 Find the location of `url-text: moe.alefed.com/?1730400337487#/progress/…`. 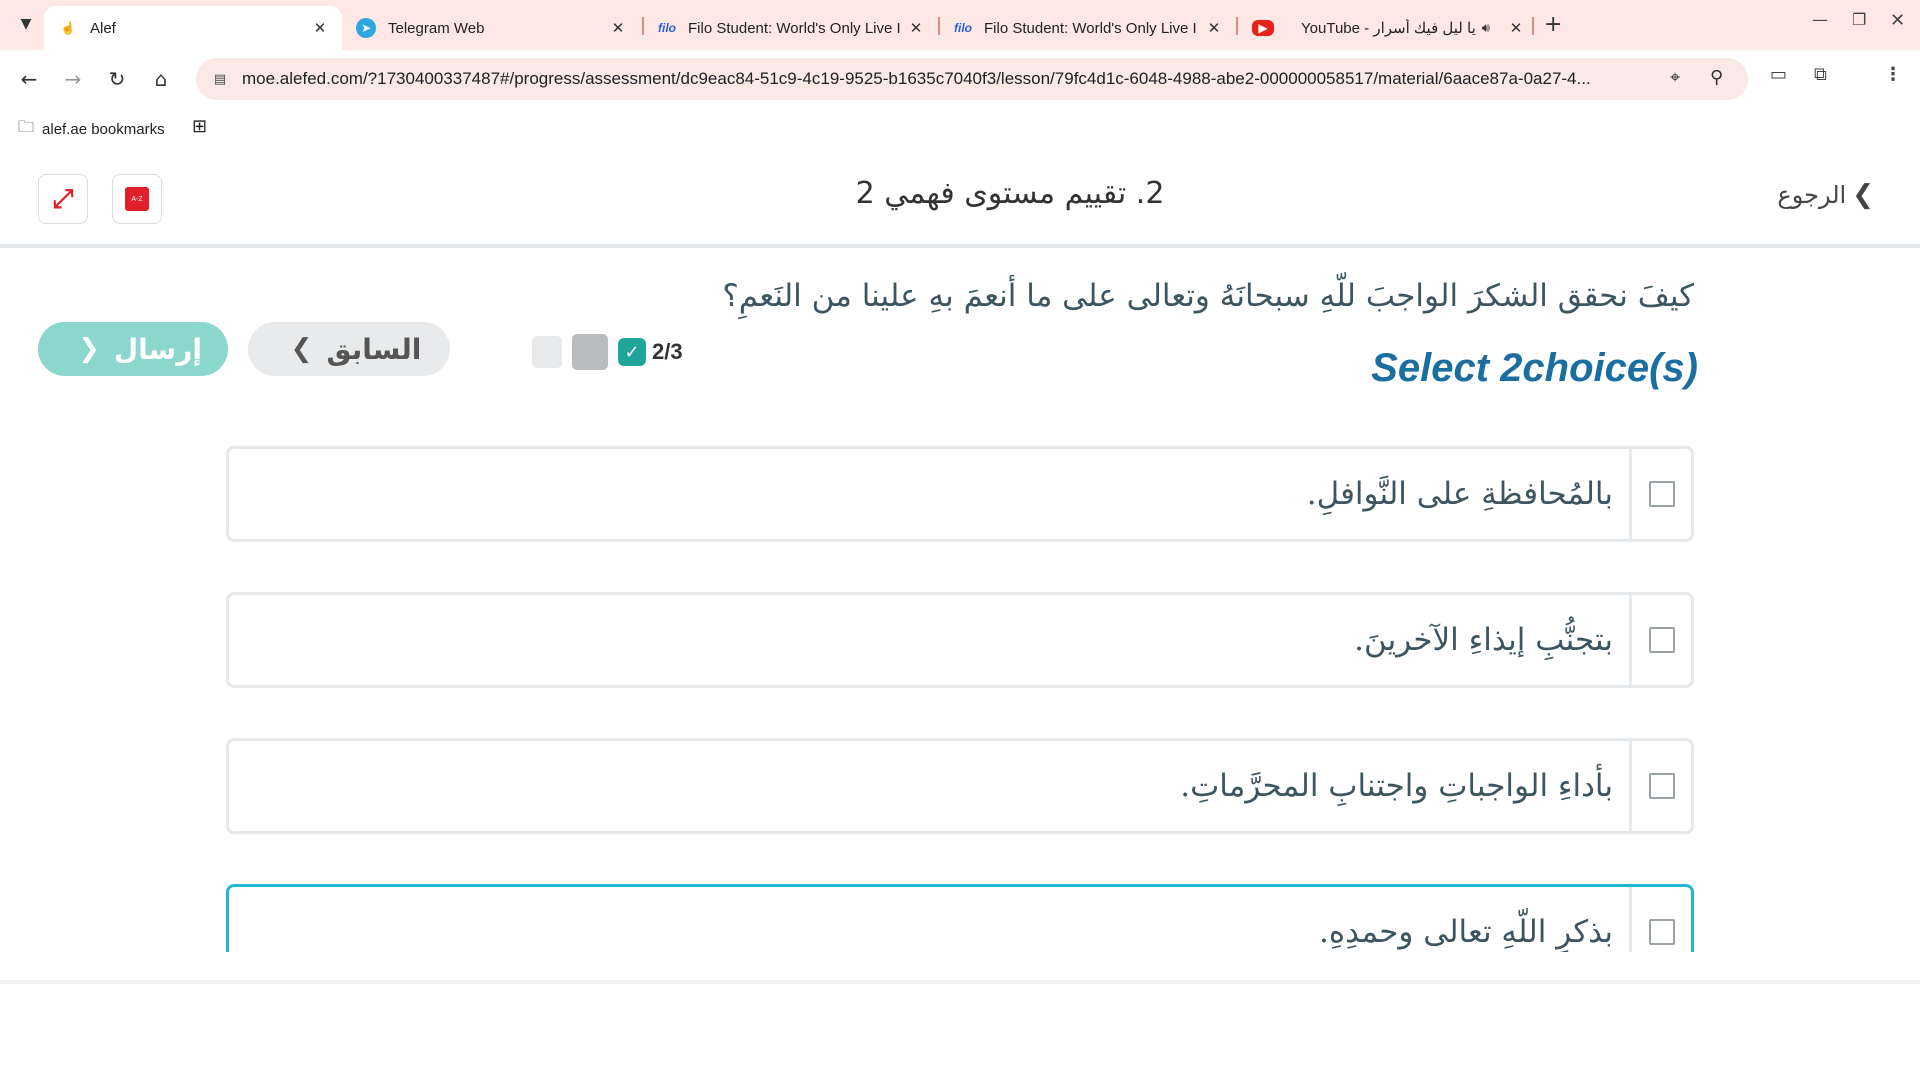

url-text: moe.alefed.com/?1730400337487#/progress/… is located at coordinates (962, 79).